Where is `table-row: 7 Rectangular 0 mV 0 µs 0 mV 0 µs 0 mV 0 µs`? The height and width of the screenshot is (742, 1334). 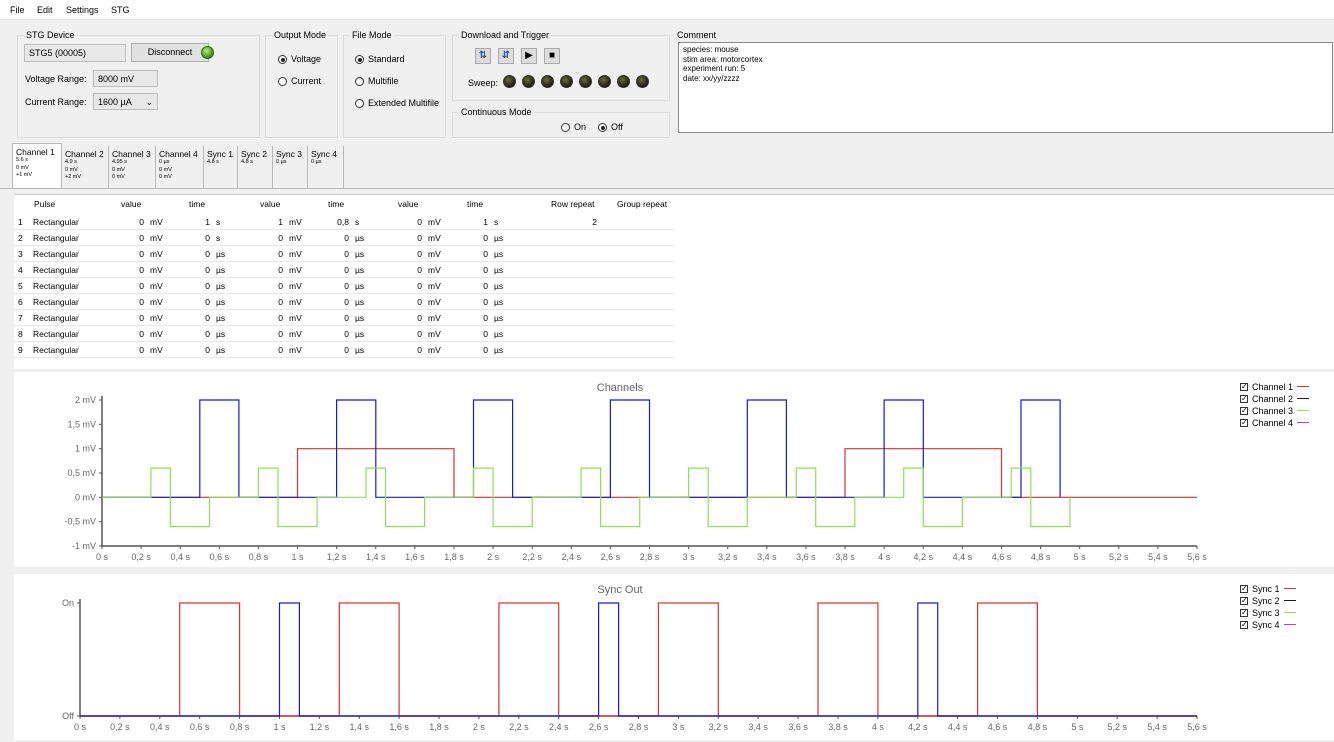
table-row: 7 Rectangular 0 mV 0 µs 0 mV 0 µs 0 mV 0 µs is located at coordinates (344, 318).